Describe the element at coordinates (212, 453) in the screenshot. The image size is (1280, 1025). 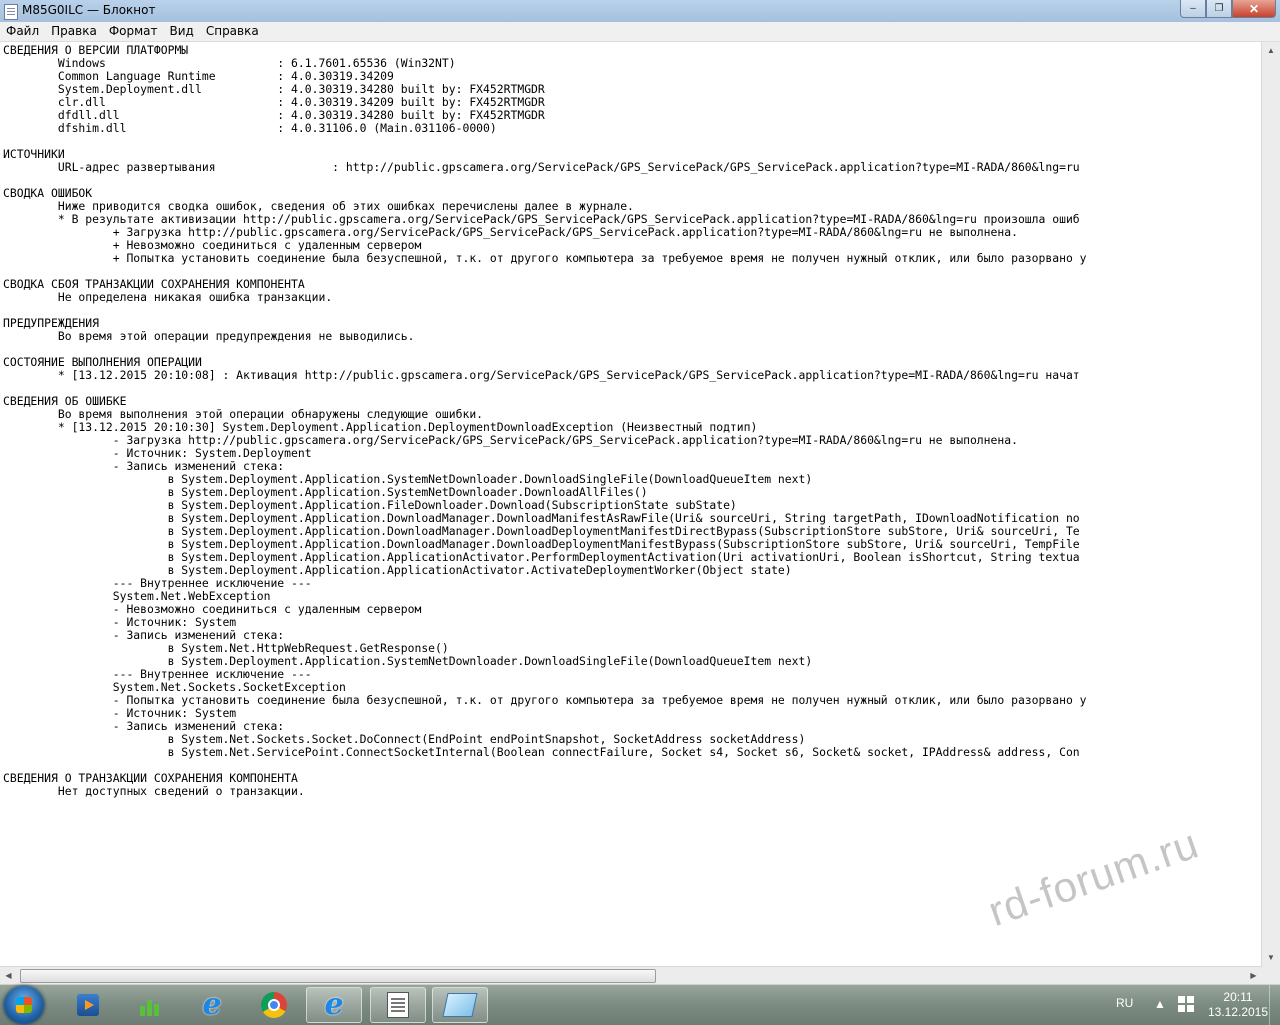
I see `document-line: - Источник: System.Deployment` at that location.